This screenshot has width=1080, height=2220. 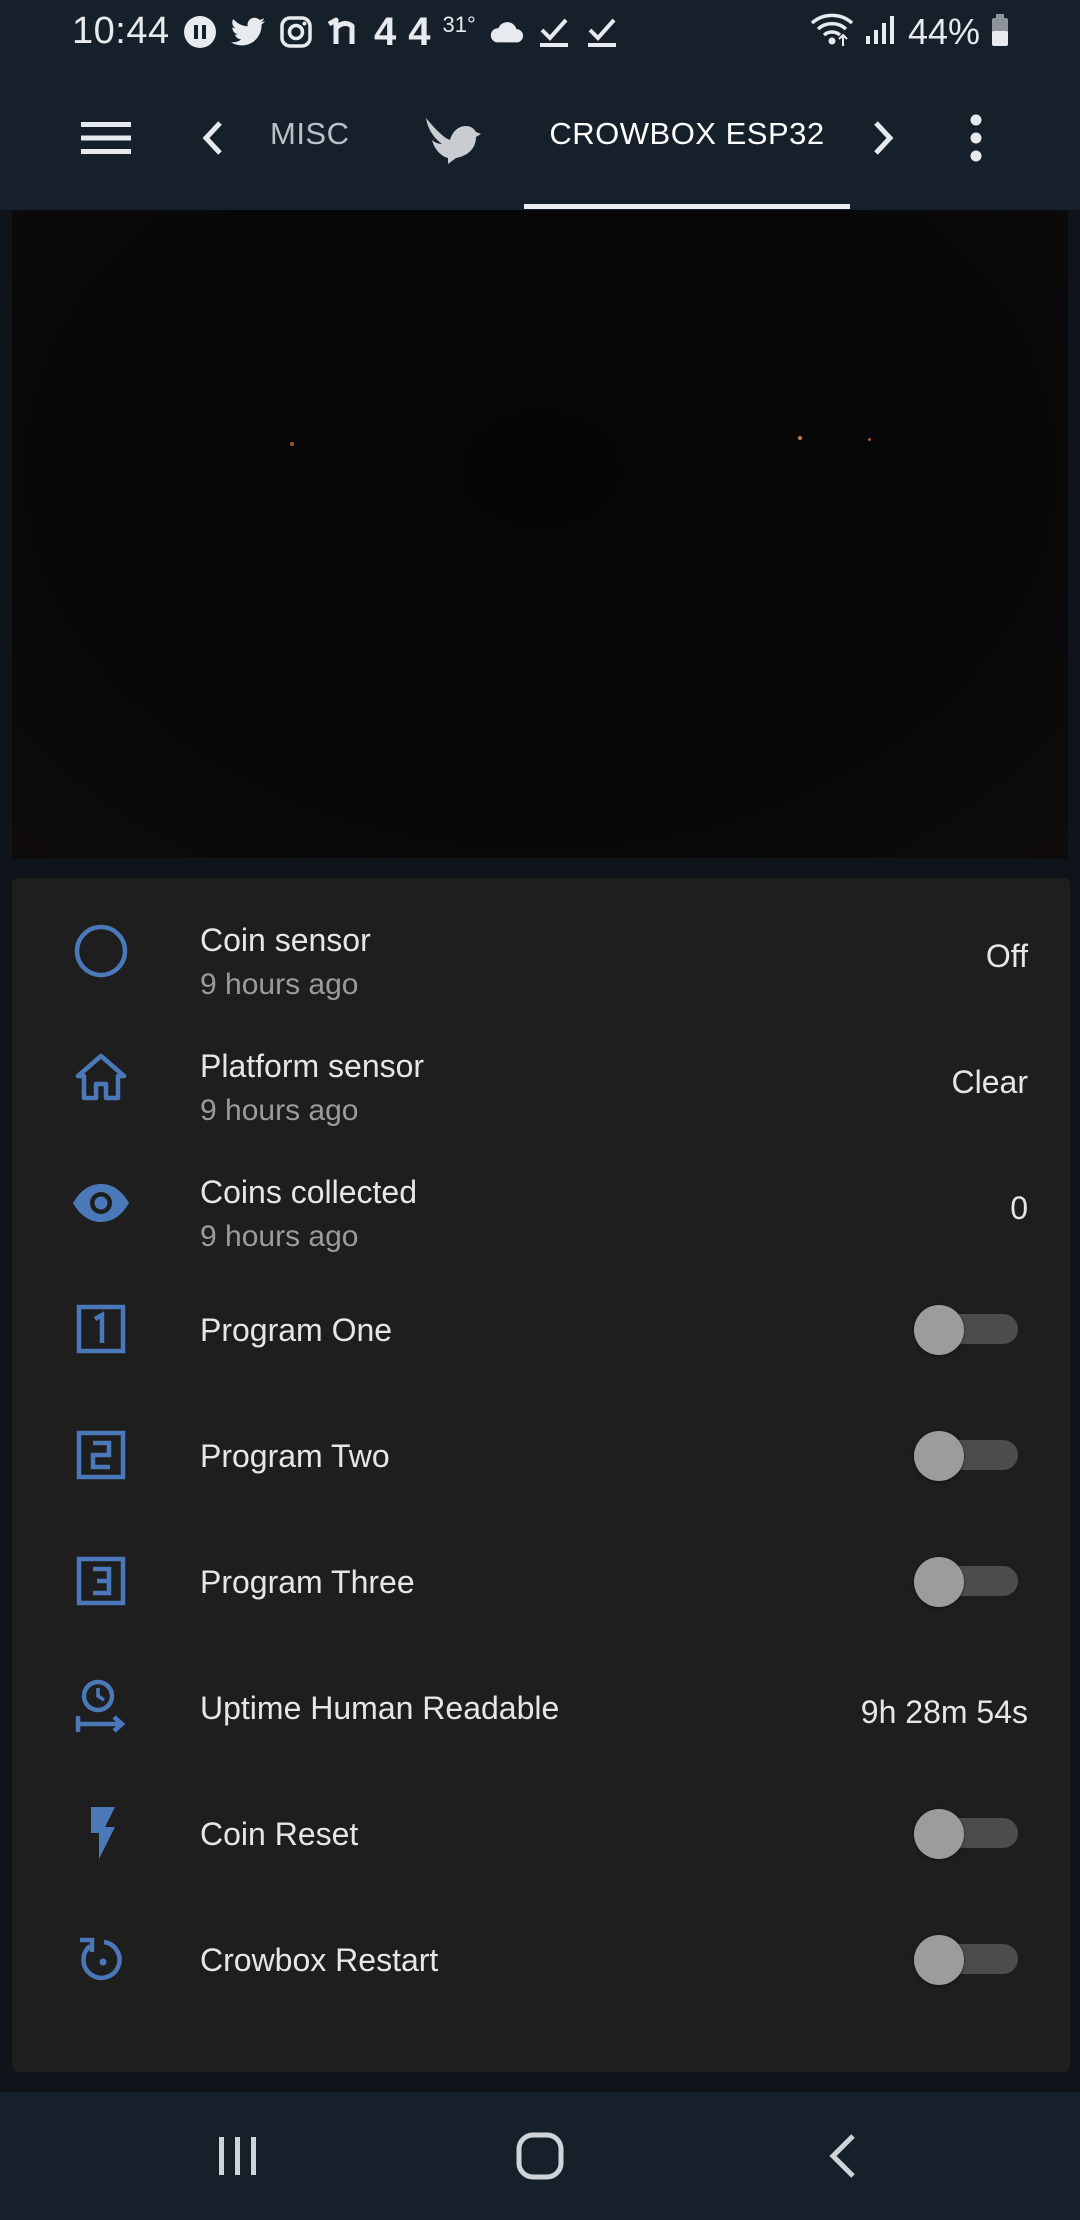 What do you see at coordinates (380, 1708) in the screenshot?
I see `entity-name: Uptime Human Readable` at bounding box center [380, 1708].